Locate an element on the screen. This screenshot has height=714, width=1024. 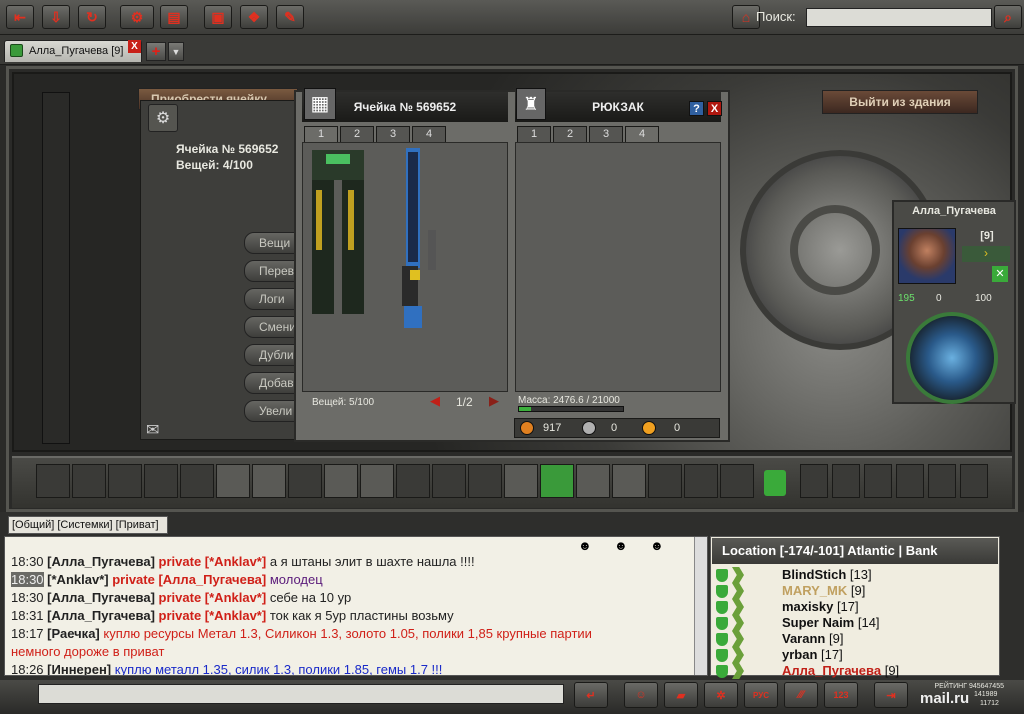
armor-pants-item is located at coordinates (338, 232).